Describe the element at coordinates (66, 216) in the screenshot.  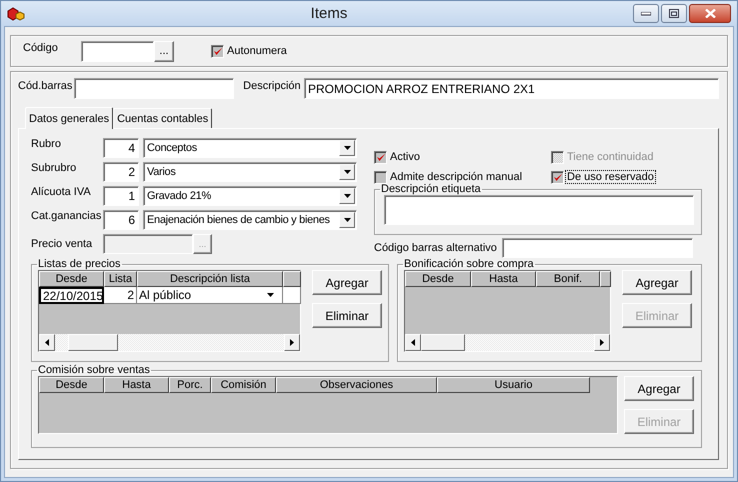
I see `field-label: Cat.ganancias` at that location.